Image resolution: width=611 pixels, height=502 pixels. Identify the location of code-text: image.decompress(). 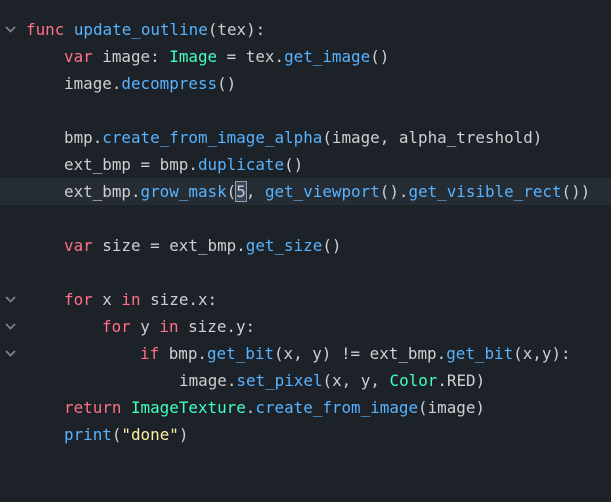
(150, 83).